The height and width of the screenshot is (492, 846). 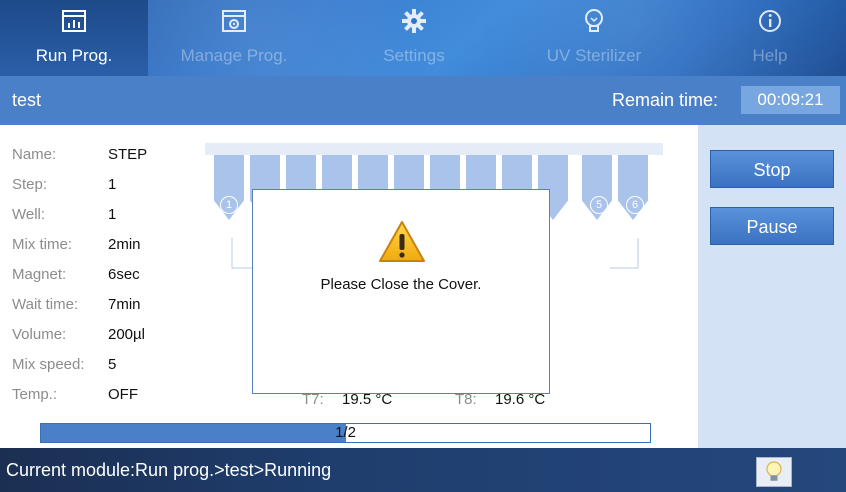 What do you see at coordinates (45, 304) in the screenshot?
I see `param-label: Wait time:` at bounding box center [45, 304].